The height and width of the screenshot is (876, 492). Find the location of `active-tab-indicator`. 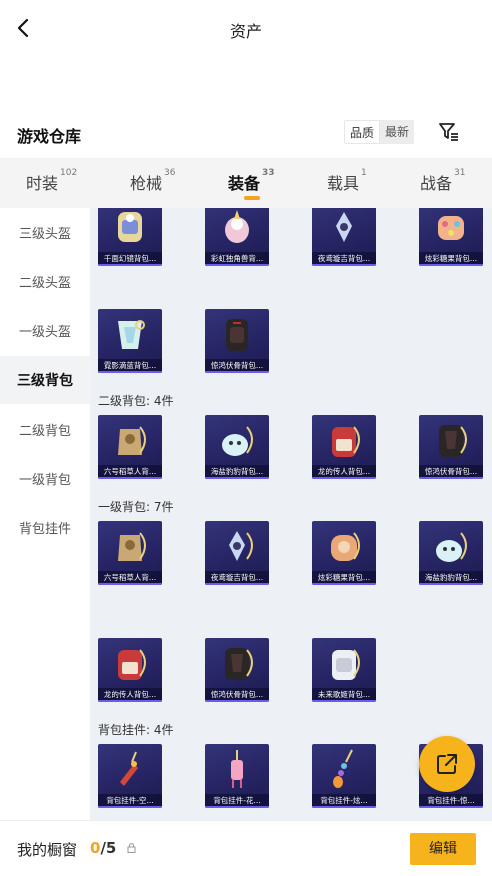

active-tab-indicator is located at coordinates (252, 198).